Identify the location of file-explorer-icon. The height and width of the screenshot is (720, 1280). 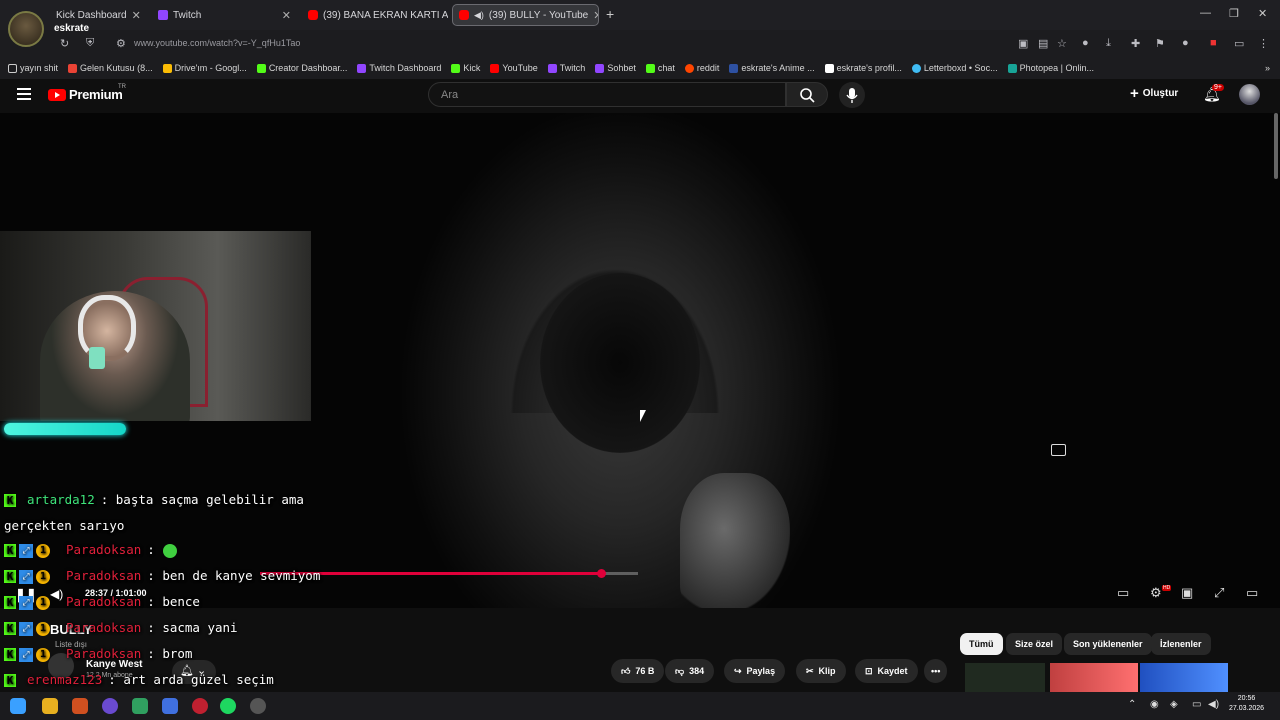
(50, 706).